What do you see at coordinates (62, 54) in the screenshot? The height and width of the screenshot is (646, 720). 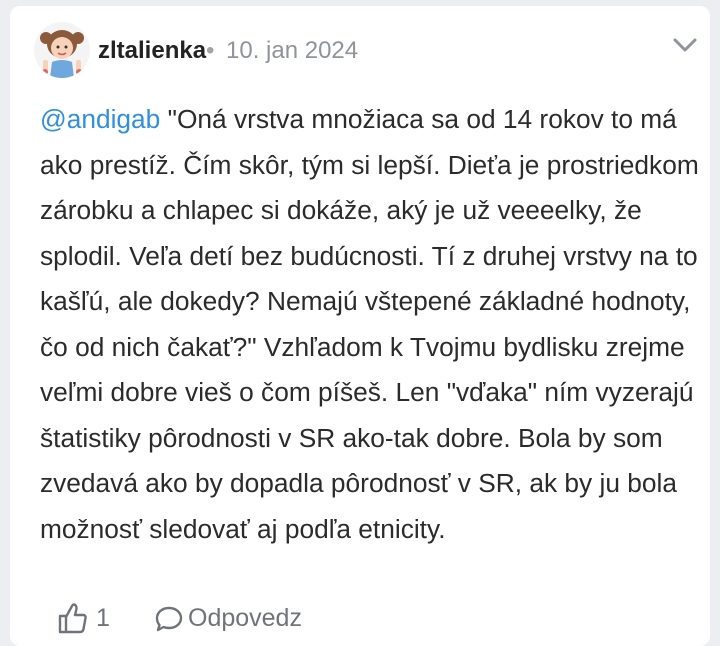 I see `avatar-illustration` at bounding box center [62, 54].